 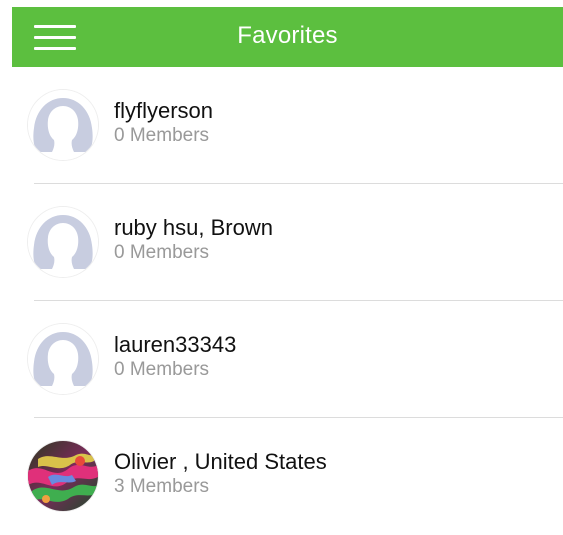 I want to click on photo-avatar, so click(x=63, y=476).